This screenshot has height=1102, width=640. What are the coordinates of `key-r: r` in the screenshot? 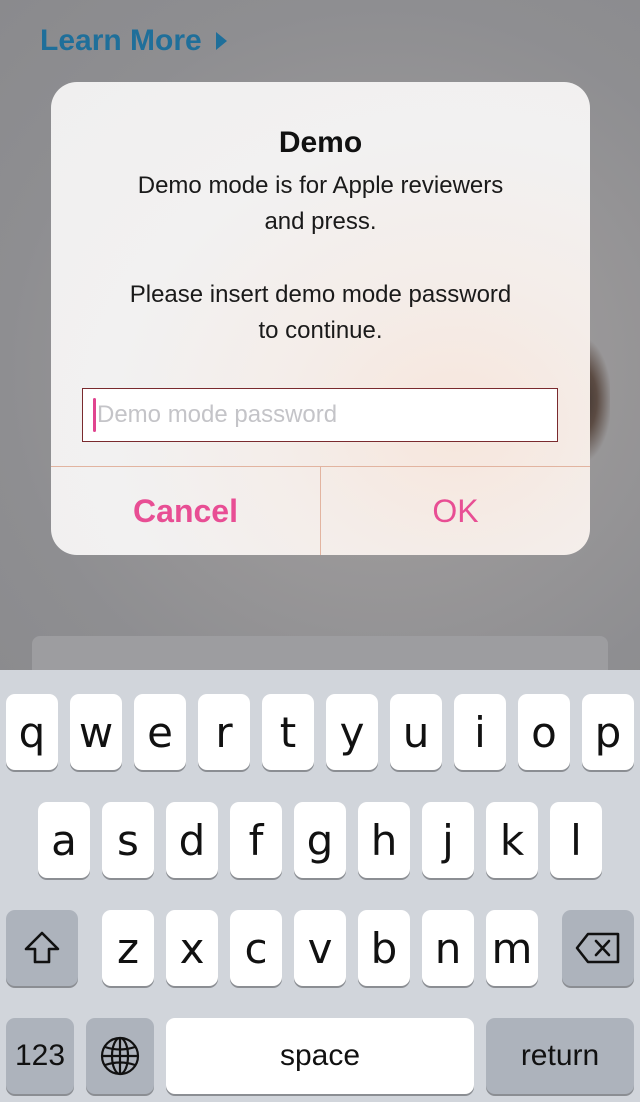 It's located at (224, 732).